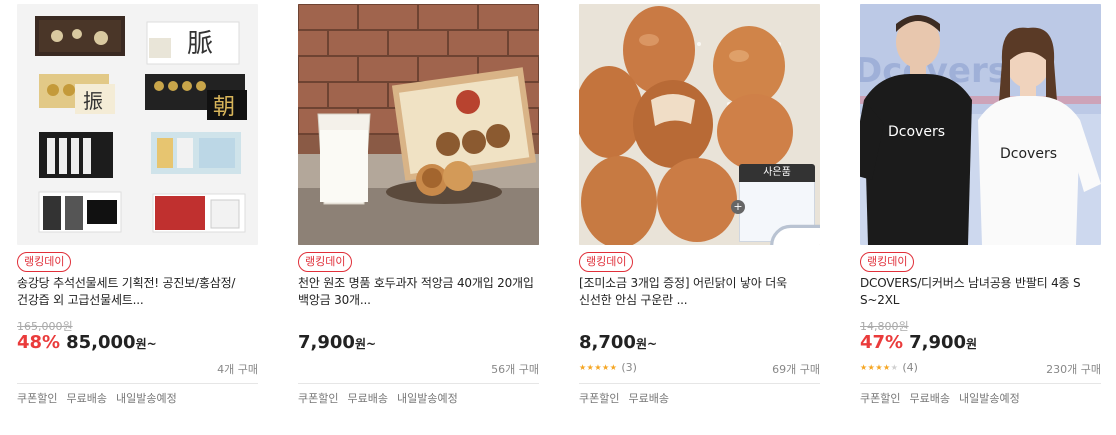 This screenshot has height=435, width=1116. Describe the element at coordinates (515, 369) in the screenshot. I see `purchase-count: 56개 구매` at that location.